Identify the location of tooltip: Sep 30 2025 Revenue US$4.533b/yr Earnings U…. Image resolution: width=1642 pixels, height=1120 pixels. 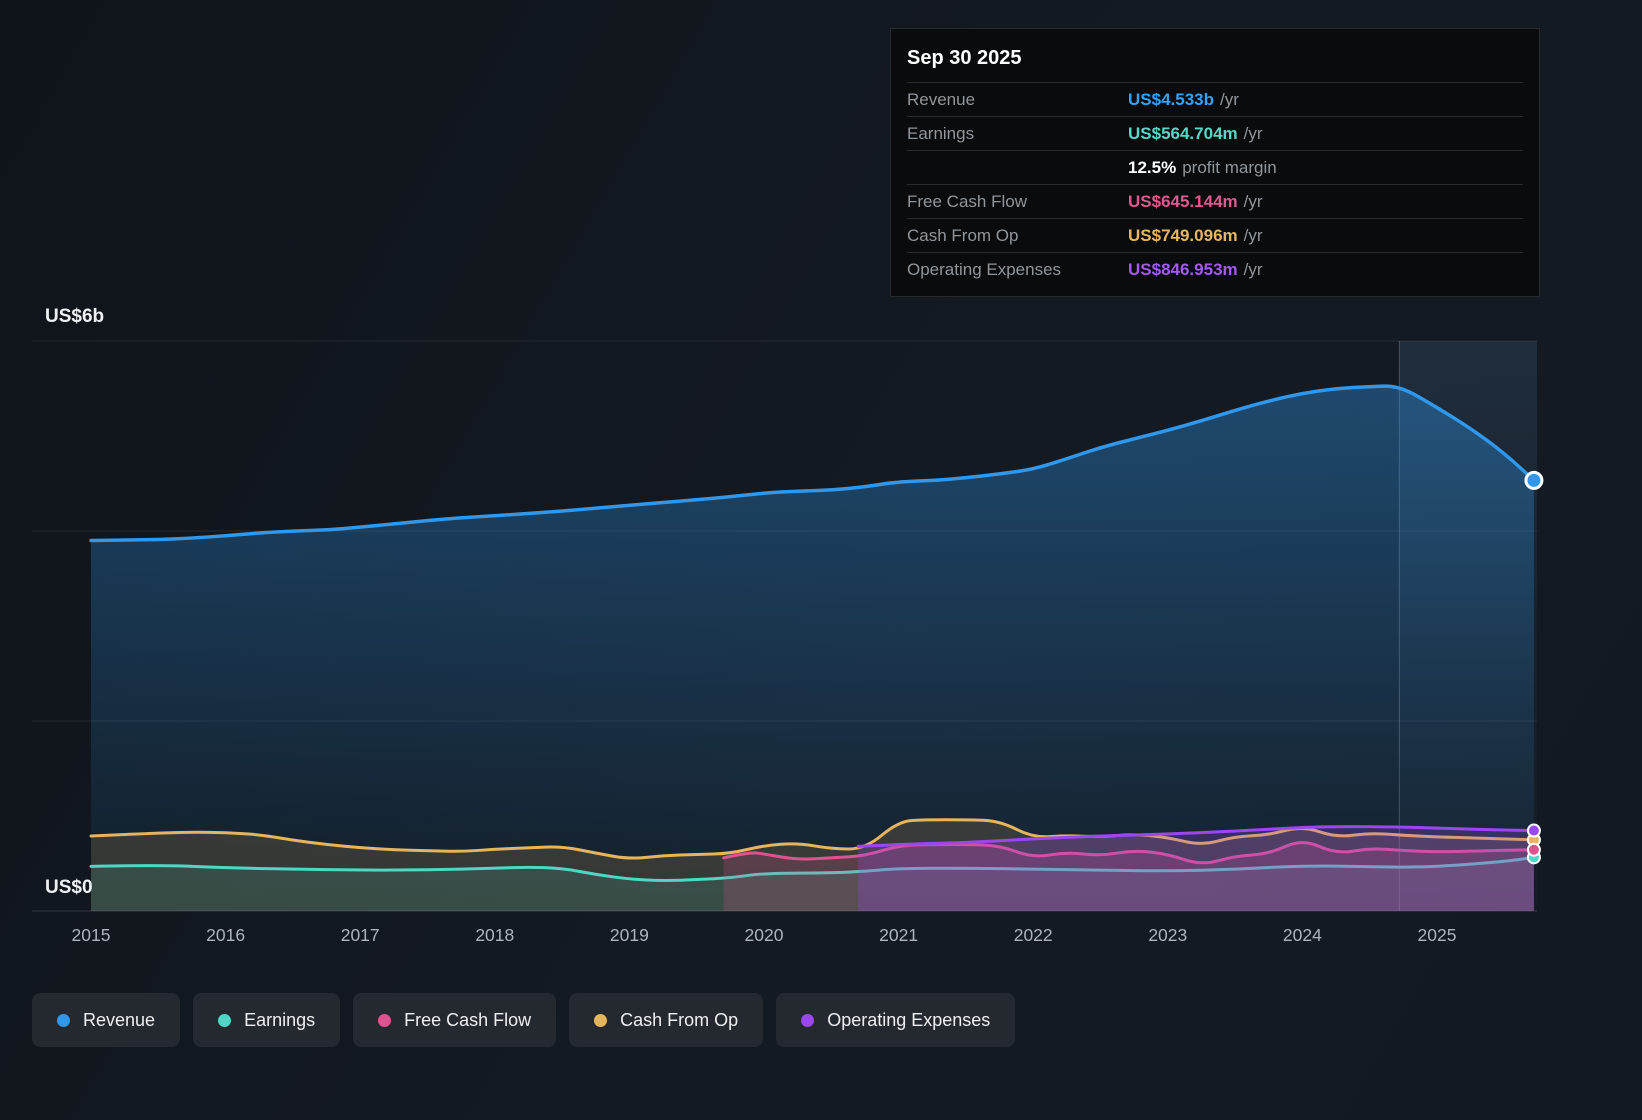
(1215, 162).